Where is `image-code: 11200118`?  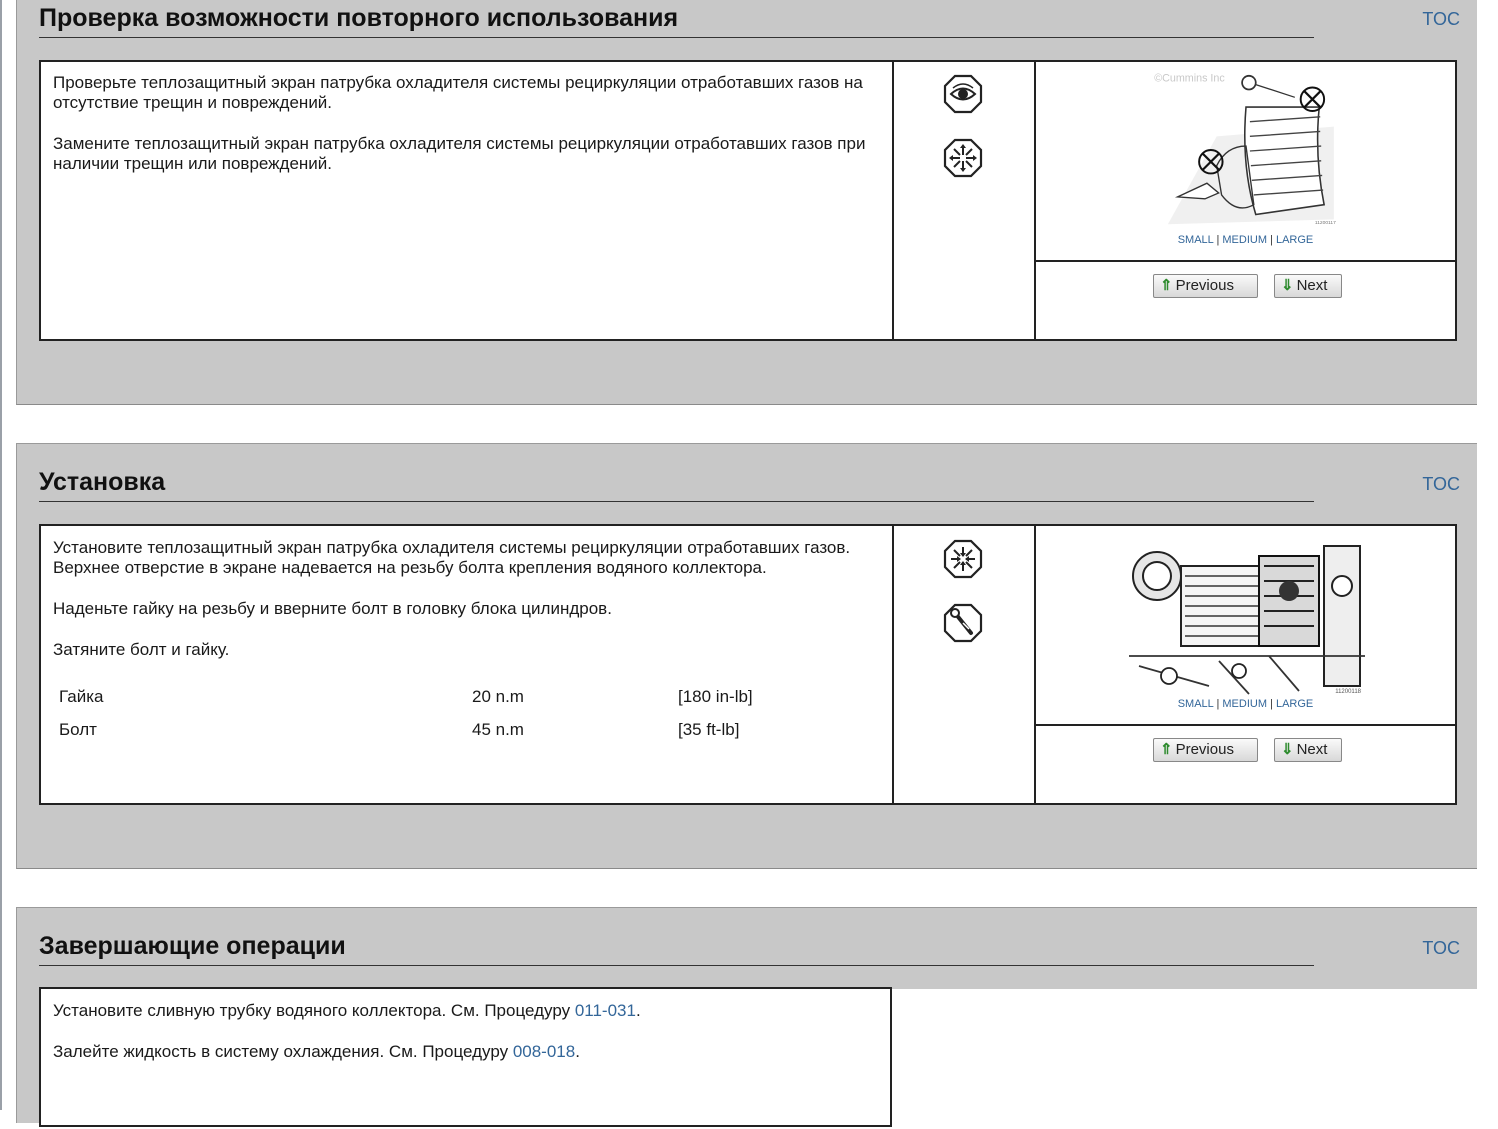
image-code: 11200118 is located at coordinates (1348, 692).